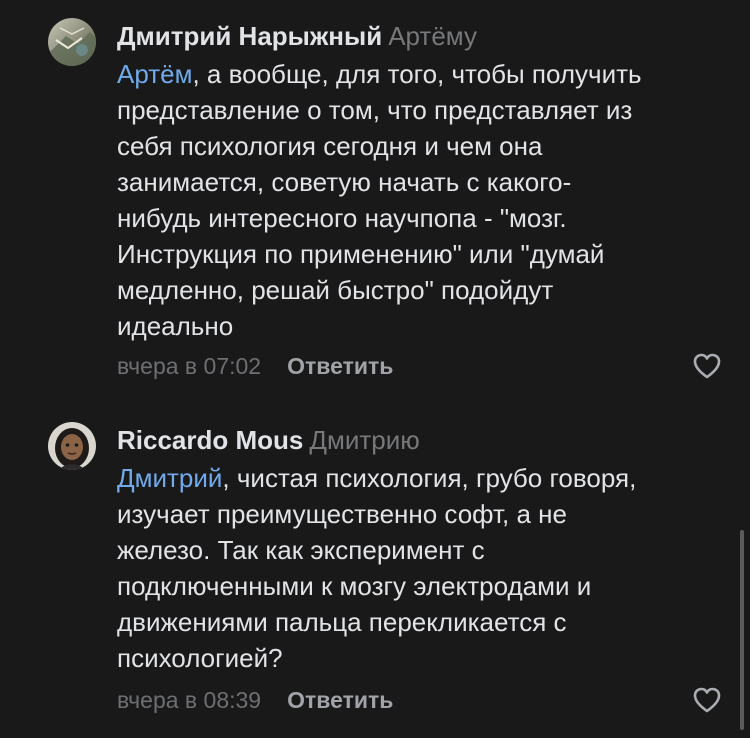  I want to click on text-line: , чистая психология, грубо говоря,, so click(429, 478).